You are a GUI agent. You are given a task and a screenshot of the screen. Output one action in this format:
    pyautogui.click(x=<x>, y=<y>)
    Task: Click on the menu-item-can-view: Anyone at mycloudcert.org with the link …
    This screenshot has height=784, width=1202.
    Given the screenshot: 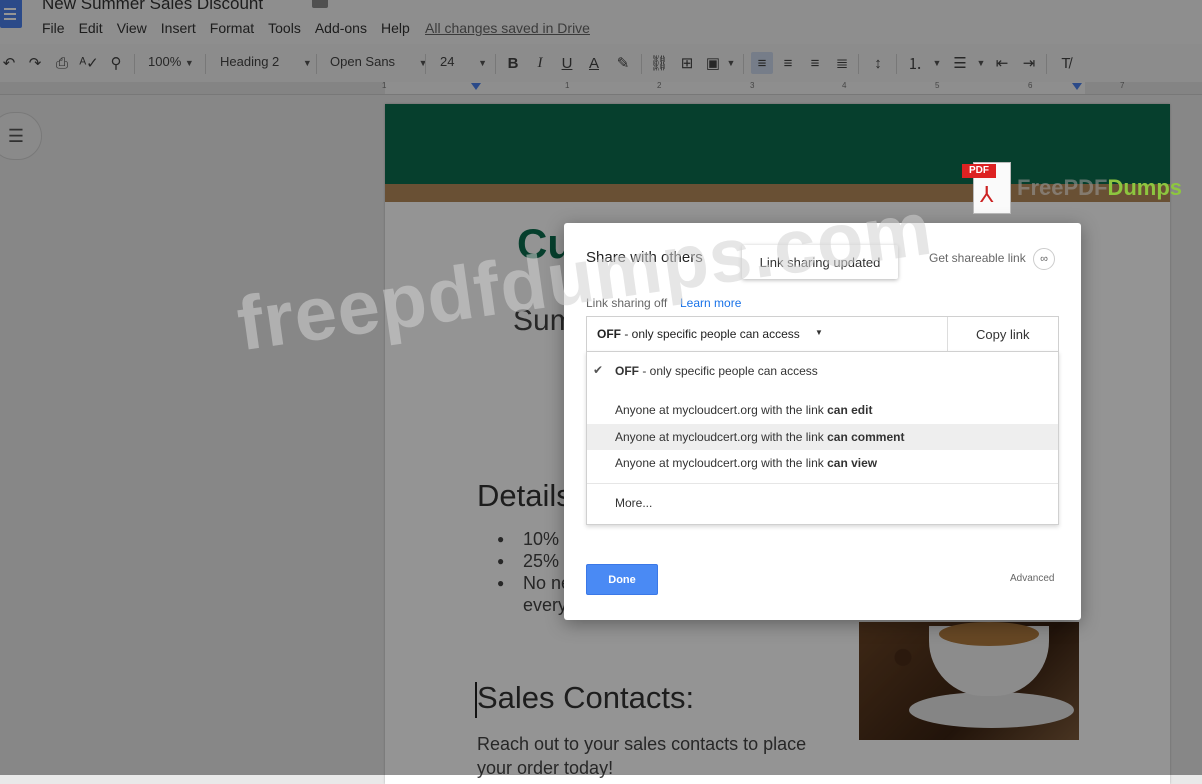 What is the action you would take?
    pyautogui.click(x=822, y=463)
    